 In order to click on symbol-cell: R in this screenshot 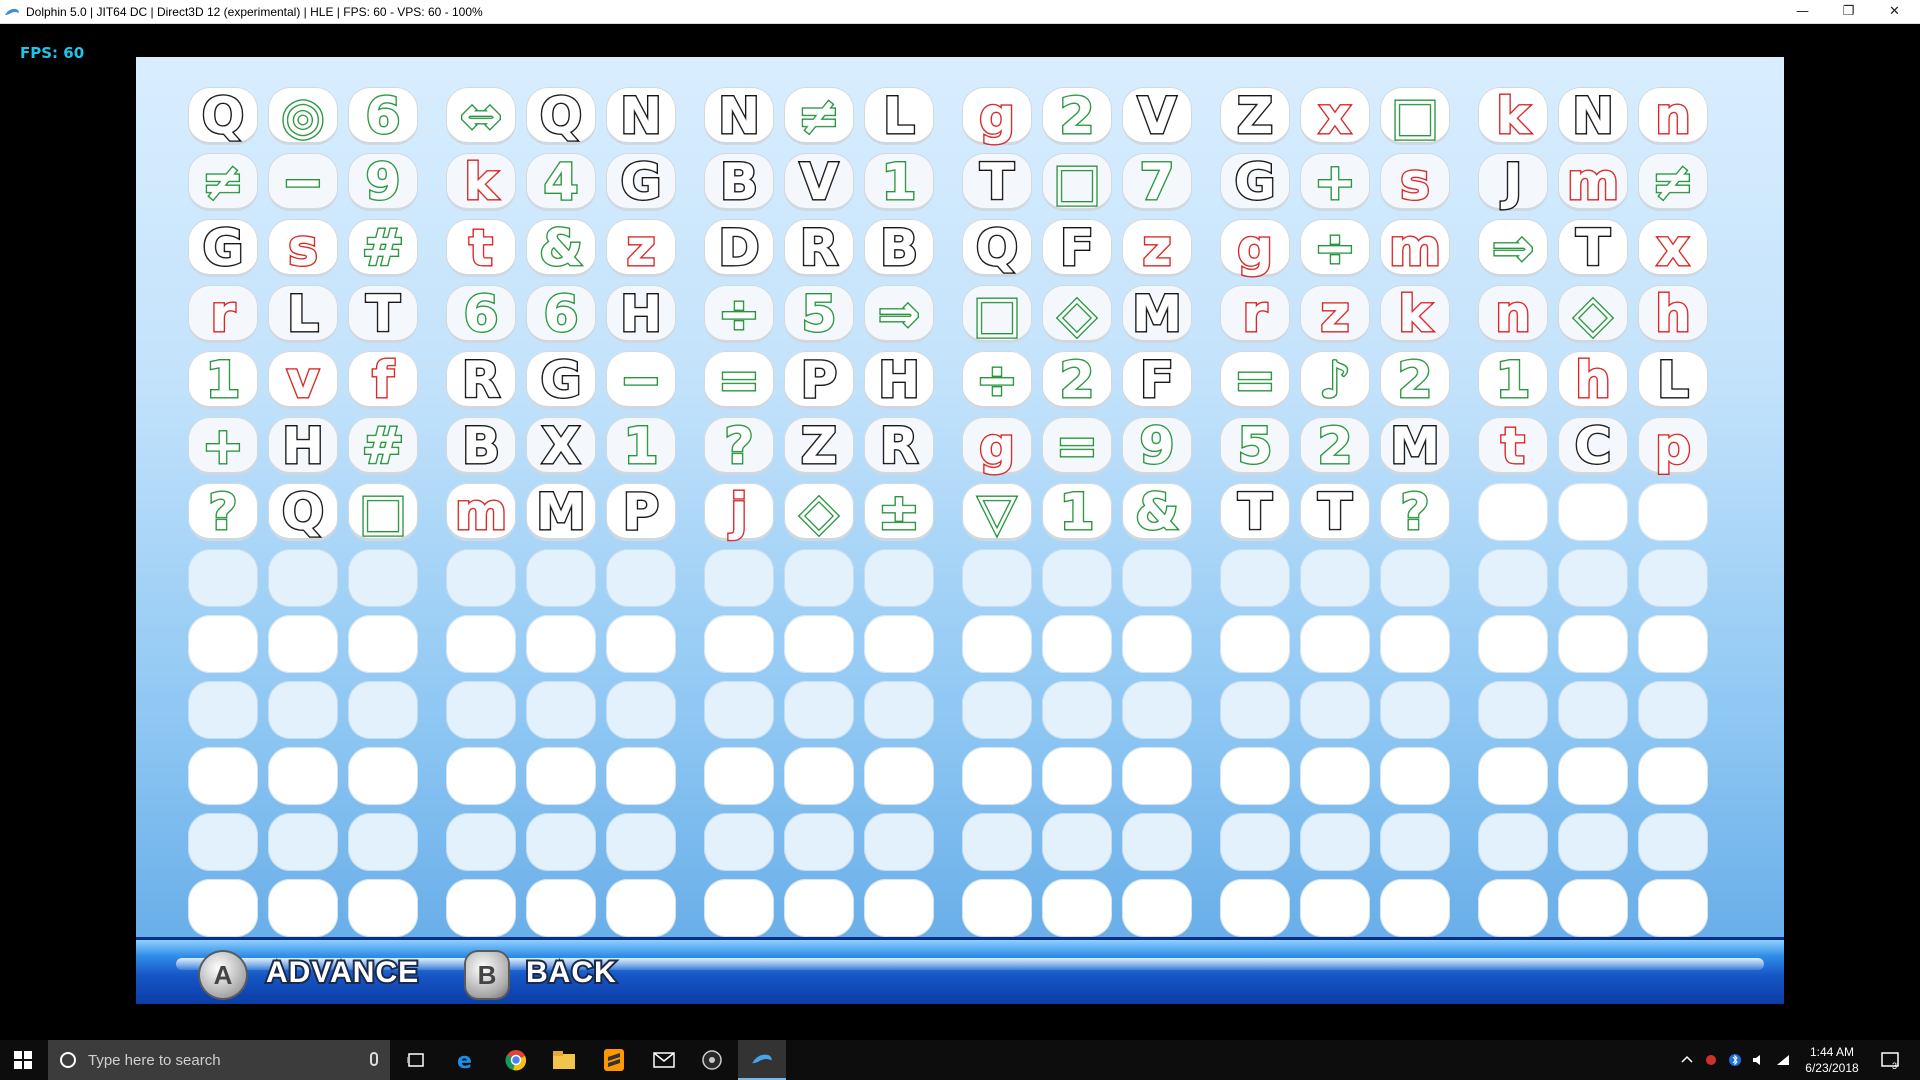, I will do `click(899, 446)`.